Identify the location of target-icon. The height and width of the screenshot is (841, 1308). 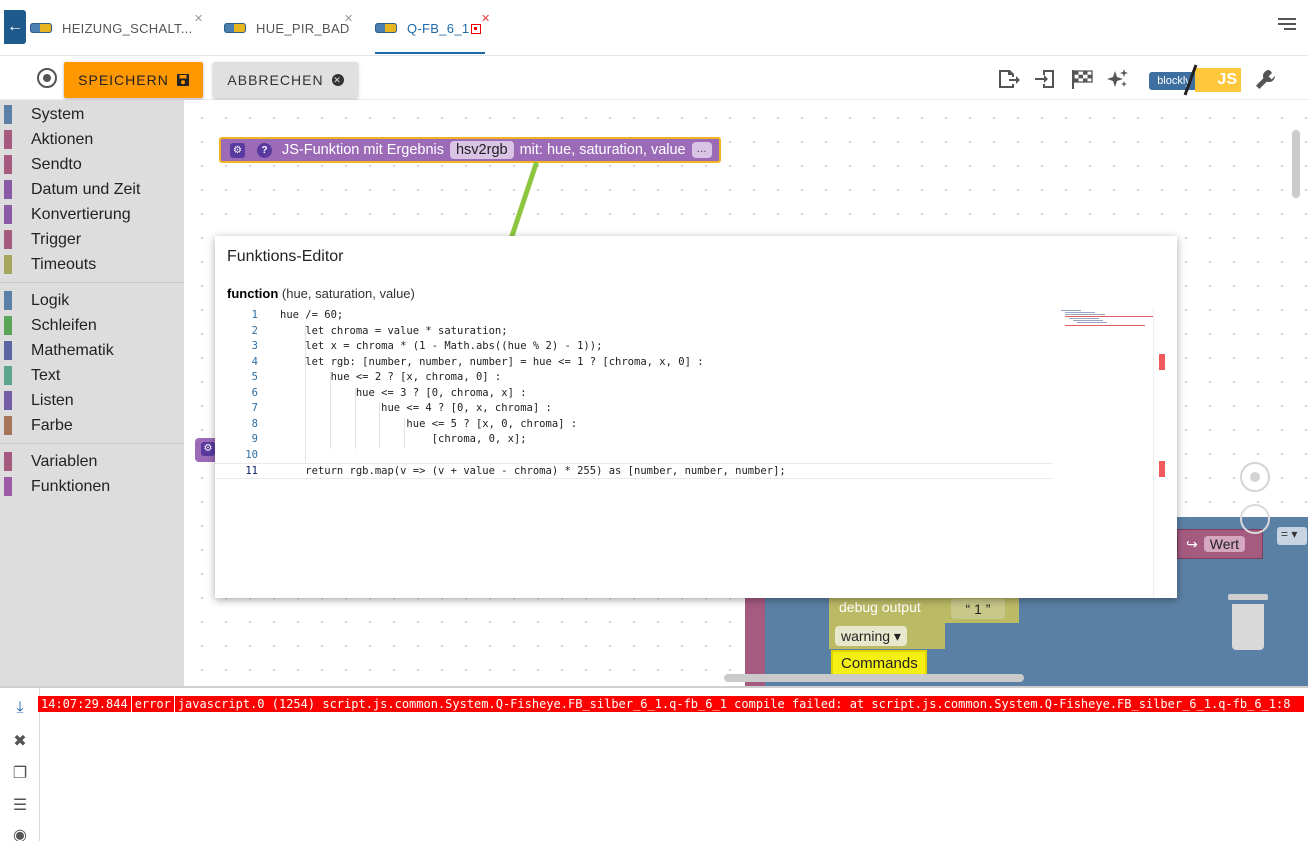
(47, 78).